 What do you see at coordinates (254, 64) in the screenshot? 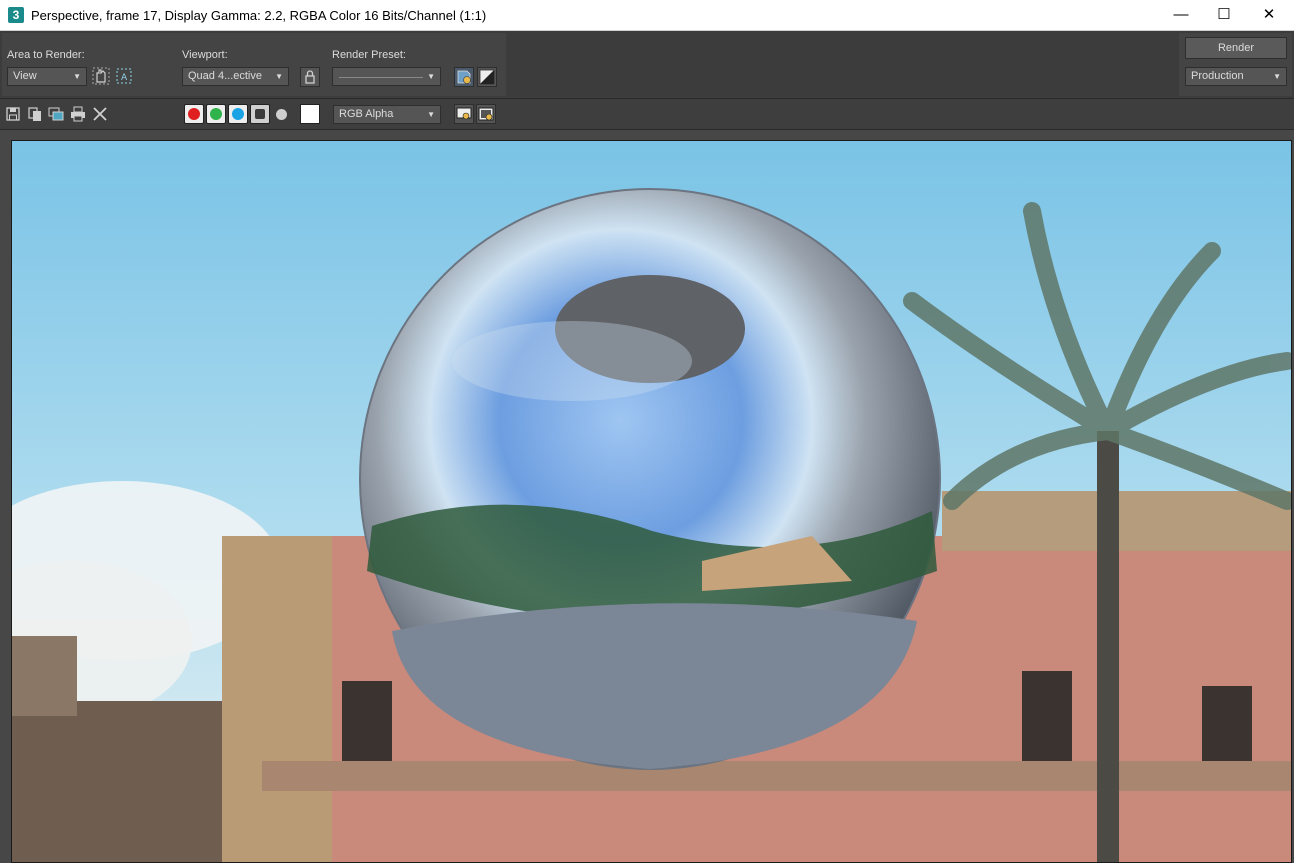
I see `render-options-section` at bounding box center [254, 64].